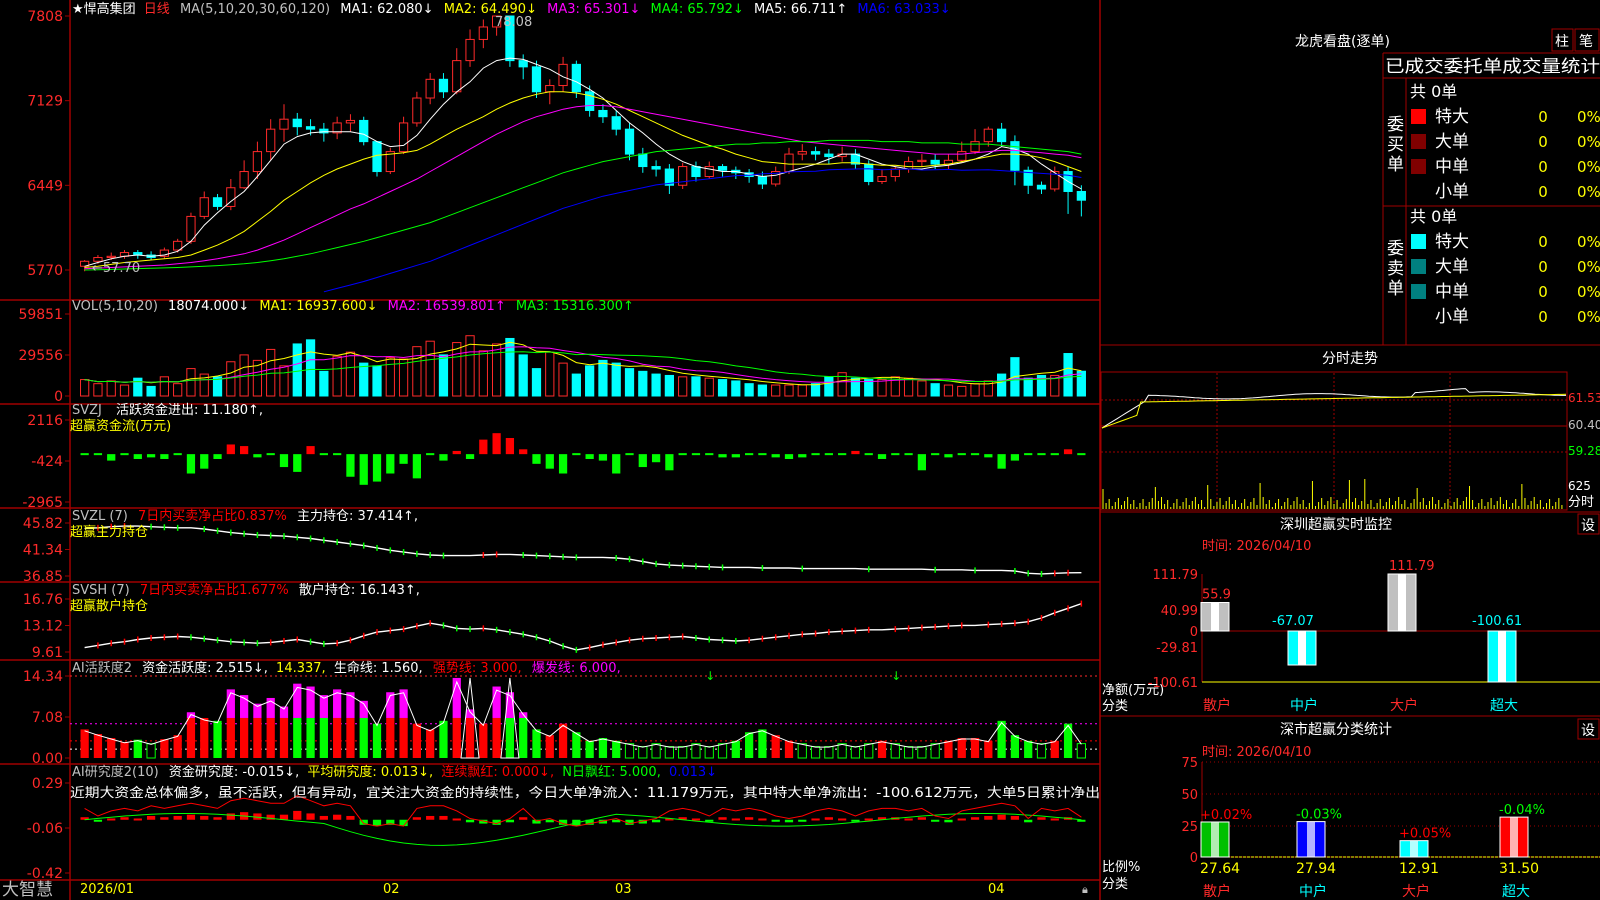 Image resolution: width=1600 pixels, height=900 pixels. Describe the element at coordinates (318, 306) in the screenshot. I see `vol-legend-2: MA1: 16937.600↓` at that location.